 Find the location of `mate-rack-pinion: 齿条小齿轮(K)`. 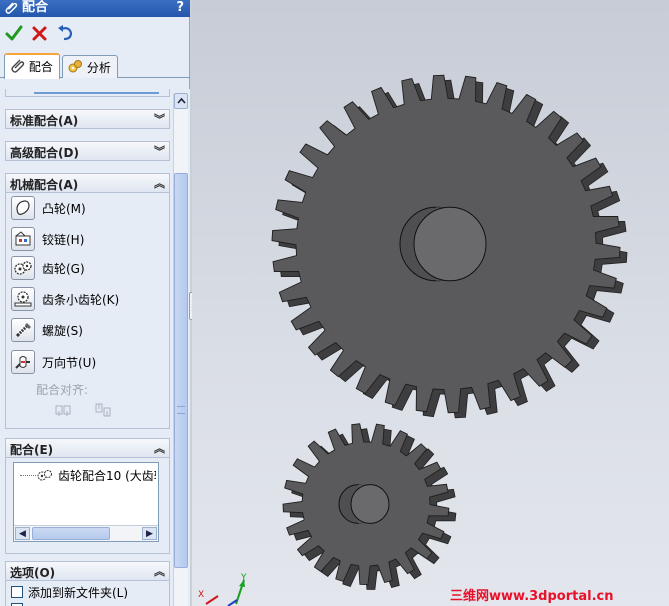

mate-rack-pinion: 齿条小齿轮(K) is located at coordinates (86, 299).